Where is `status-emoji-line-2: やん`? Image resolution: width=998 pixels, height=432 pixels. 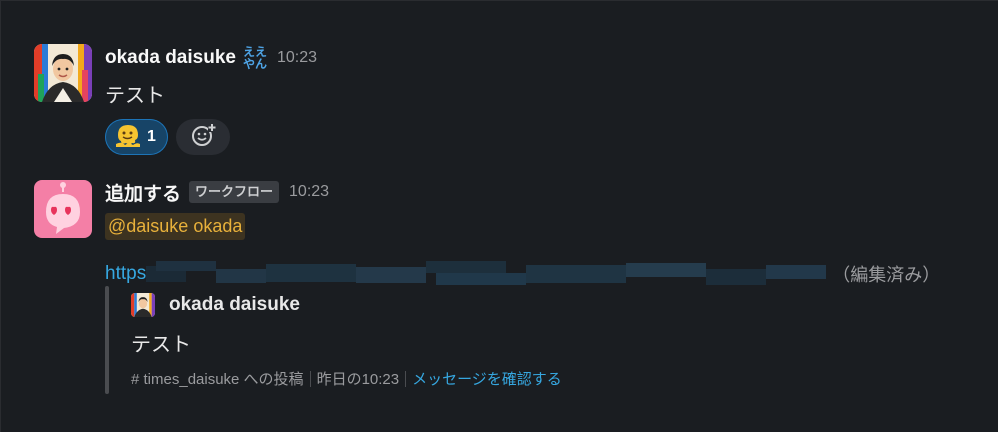
status-emoji-line-2: やん is located at coordinates (254, 64).